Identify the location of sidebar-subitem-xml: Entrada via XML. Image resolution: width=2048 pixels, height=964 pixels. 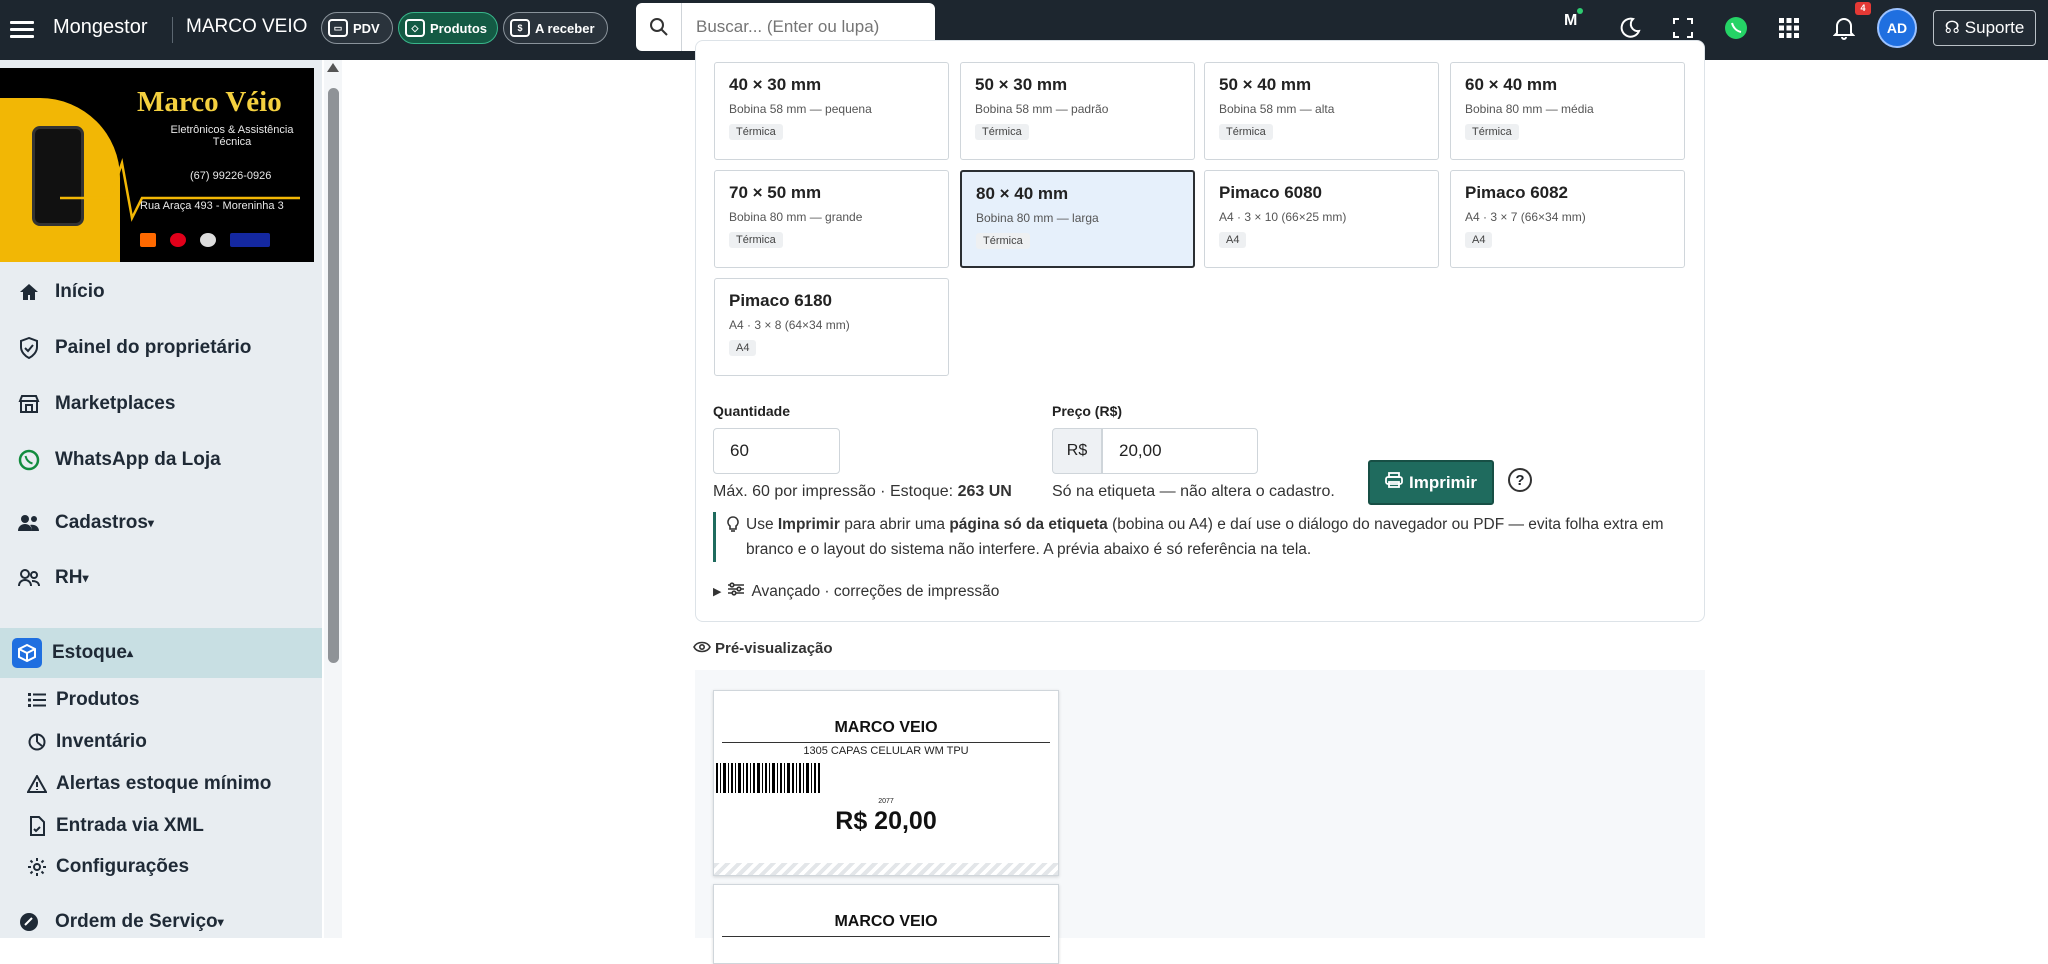
(161, 826).